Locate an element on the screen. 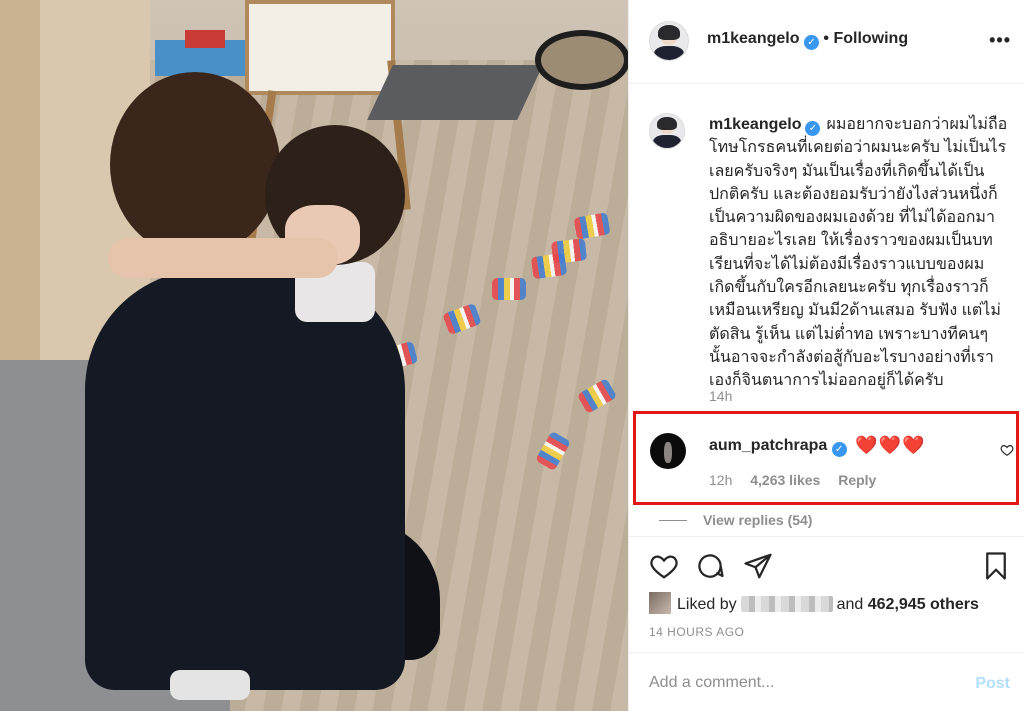 The image size is (1024, 711). more-options-icon: ••• is located at coordinates (1000, 40).